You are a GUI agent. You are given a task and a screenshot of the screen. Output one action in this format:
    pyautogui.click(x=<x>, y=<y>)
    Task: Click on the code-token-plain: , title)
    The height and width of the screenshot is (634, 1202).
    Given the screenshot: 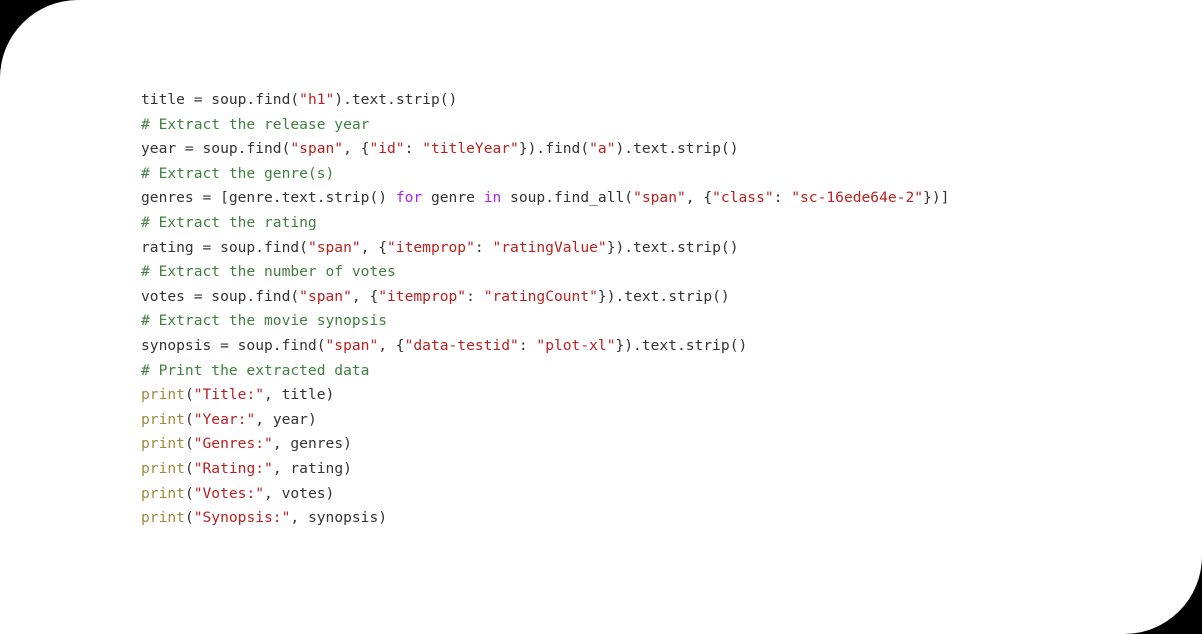 What is the action you would take?
    pyautogui.click(x=299, y=395)
    